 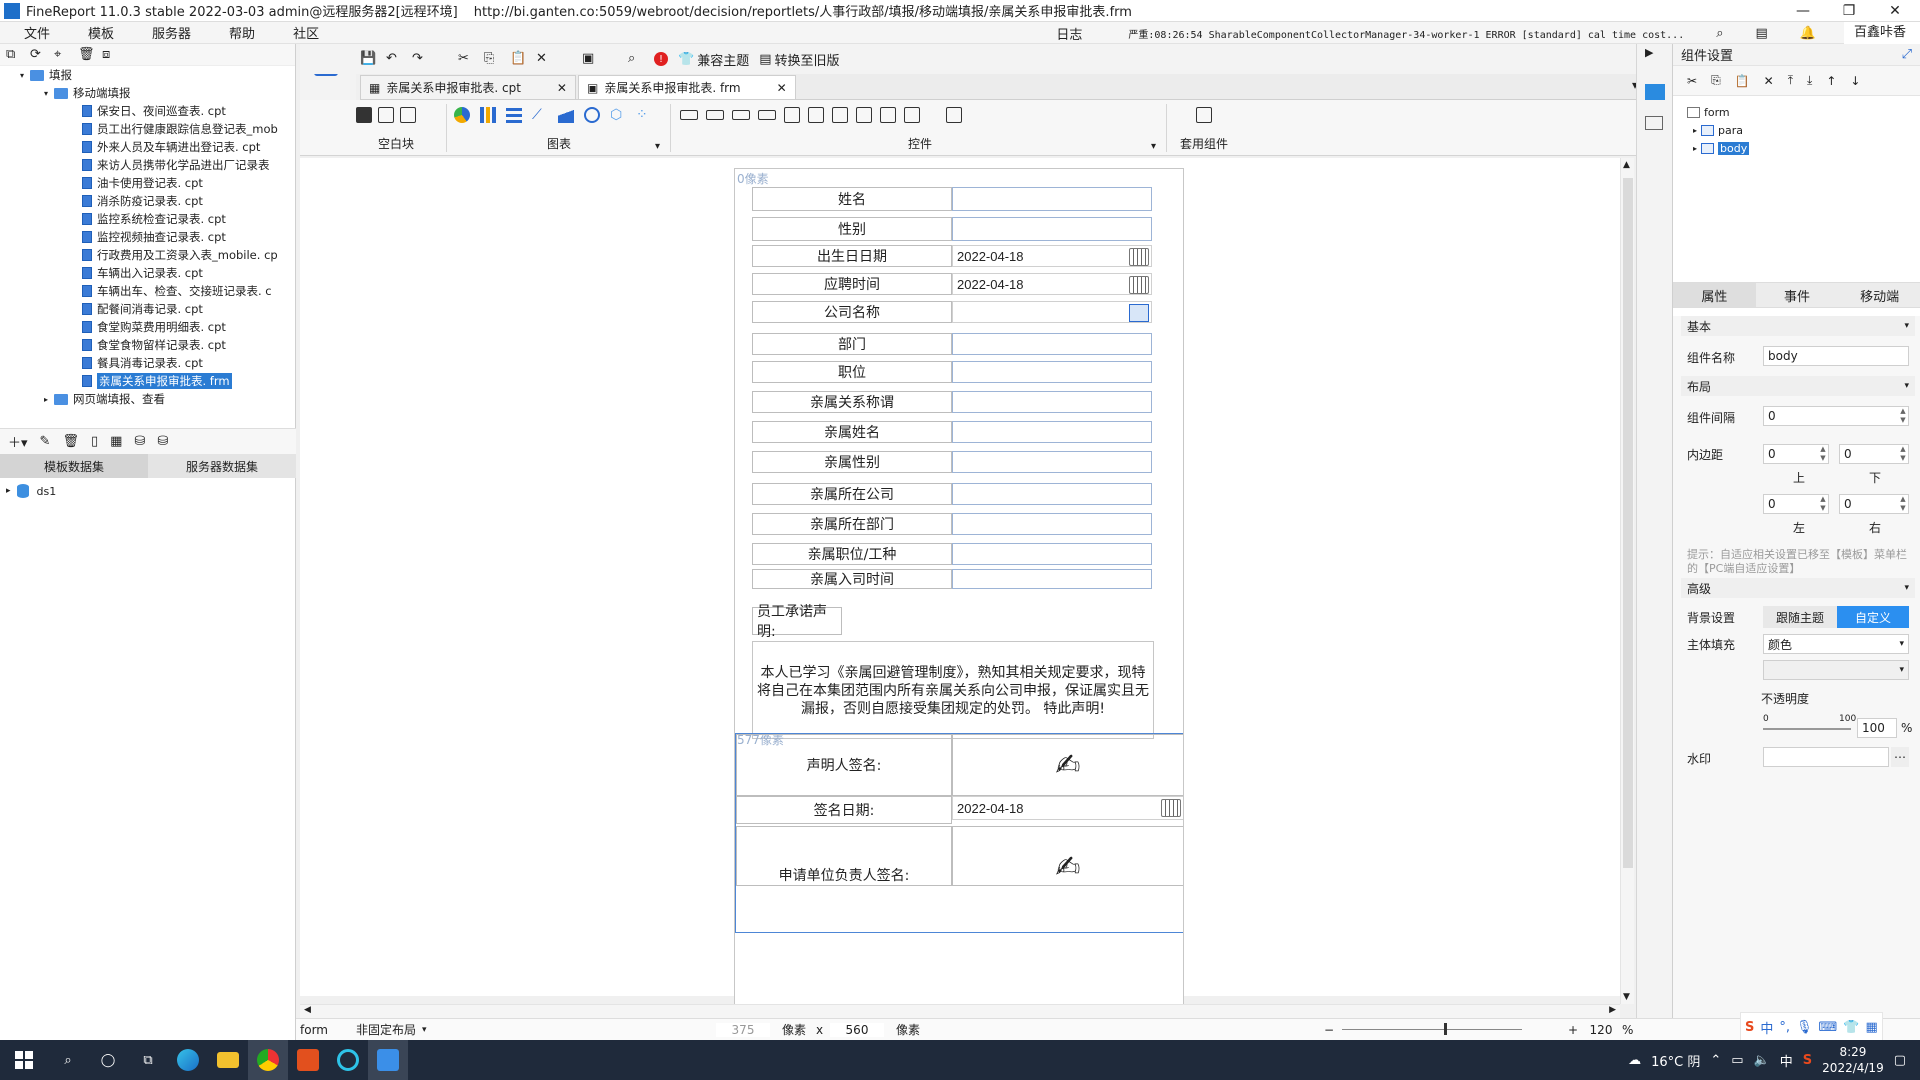 I want to click on expand-icon: ▾, so click(x=22, y=75).